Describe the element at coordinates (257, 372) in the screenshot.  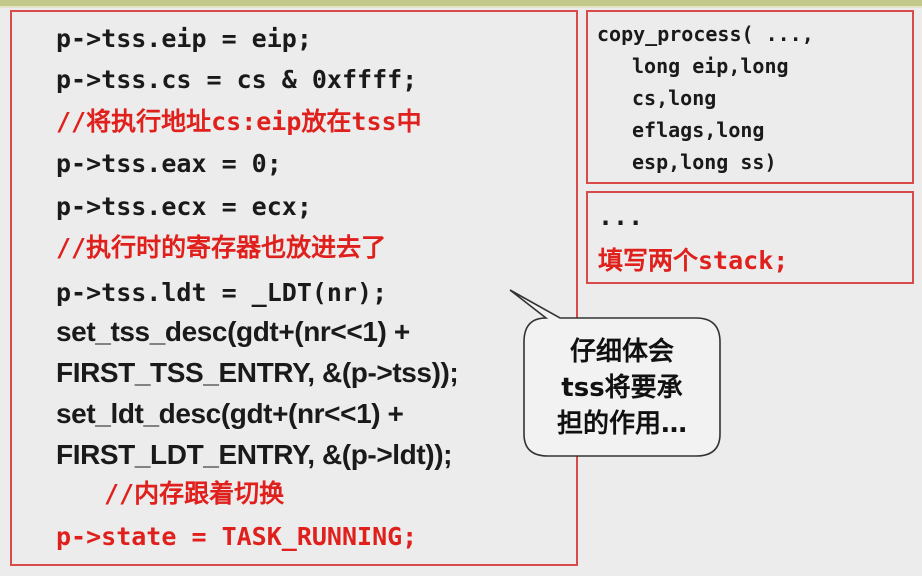
I see `code-line-first-tss-entry: FIRST_TSS_ENTRY, &(p->tss));` at that location.